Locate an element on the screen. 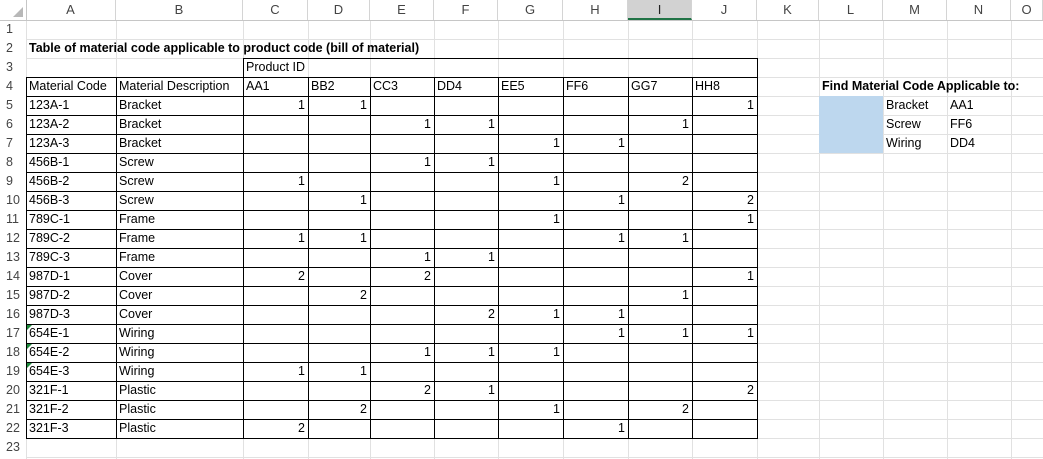  table-header-cell: BB2 is located at coordinates (339, 86).